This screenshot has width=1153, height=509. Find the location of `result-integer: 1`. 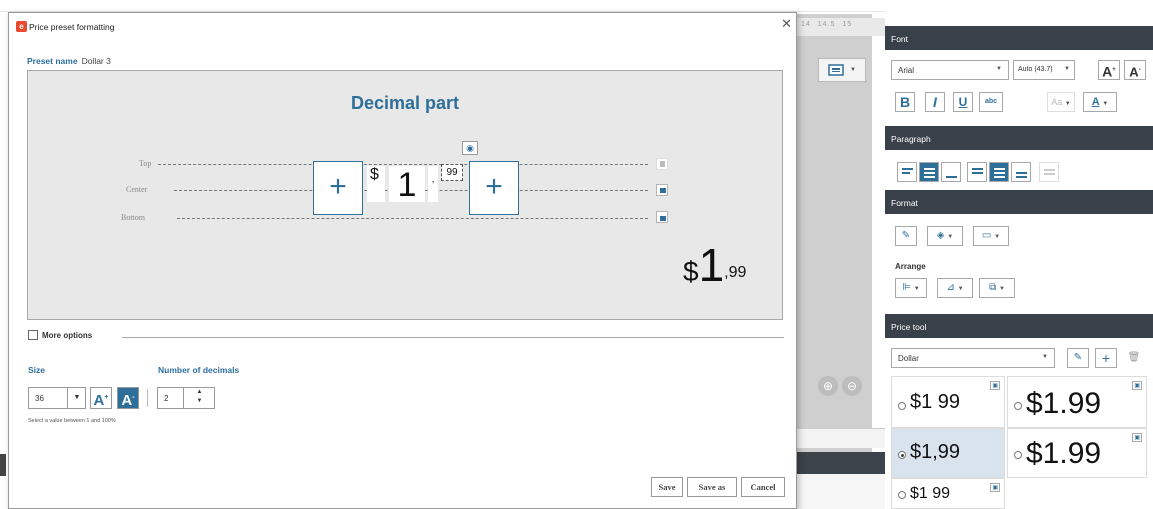

result-integer: 1 is located at coordinates (711, 265).